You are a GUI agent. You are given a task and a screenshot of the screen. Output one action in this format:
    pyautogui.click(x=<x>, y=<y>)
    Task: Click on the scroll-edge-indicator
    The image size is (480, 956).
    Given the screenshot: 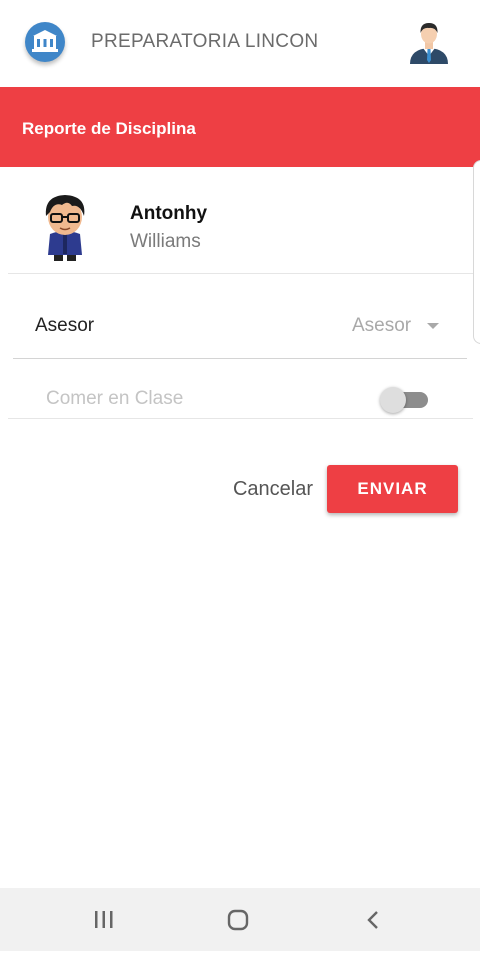 What is the action you would take?
    pyautogui.click(x=476, y=252)
    